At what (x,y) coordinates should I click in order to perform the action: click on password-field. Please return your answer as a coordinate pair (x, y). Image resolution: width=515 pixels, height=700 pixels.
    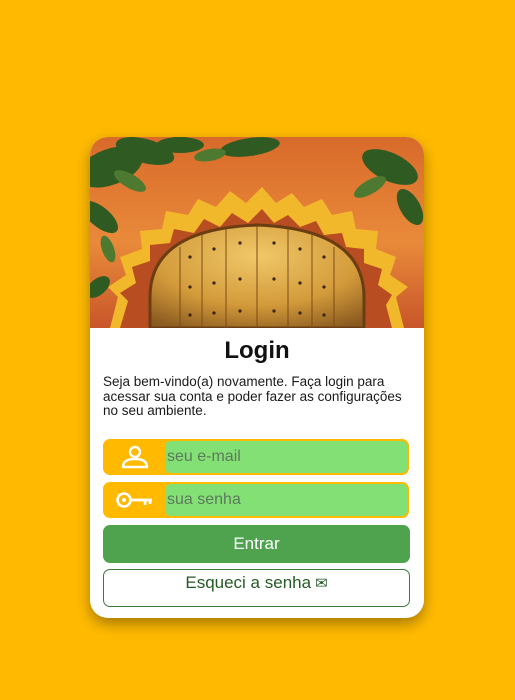
    Looking at the image, I should click on (256, 500).